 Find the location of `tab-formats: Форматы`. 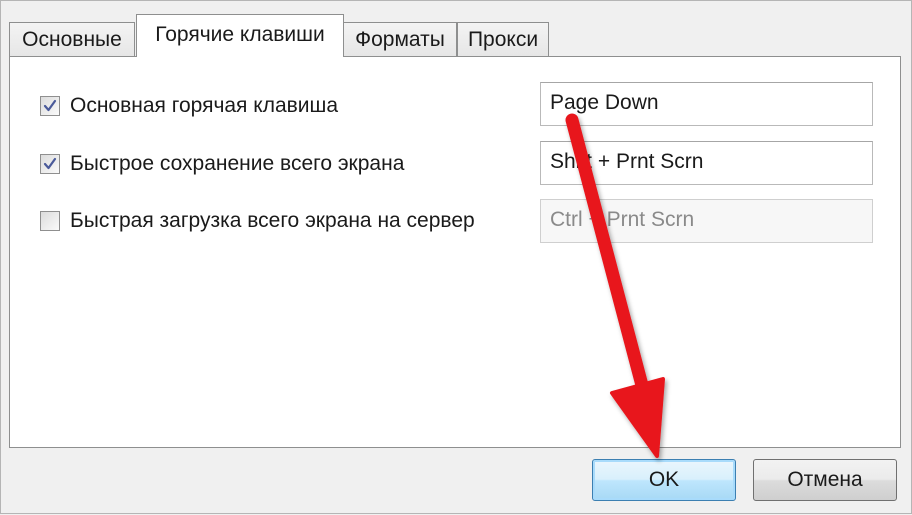

tab-formats: Форматы is located at coordinates (400, 39).